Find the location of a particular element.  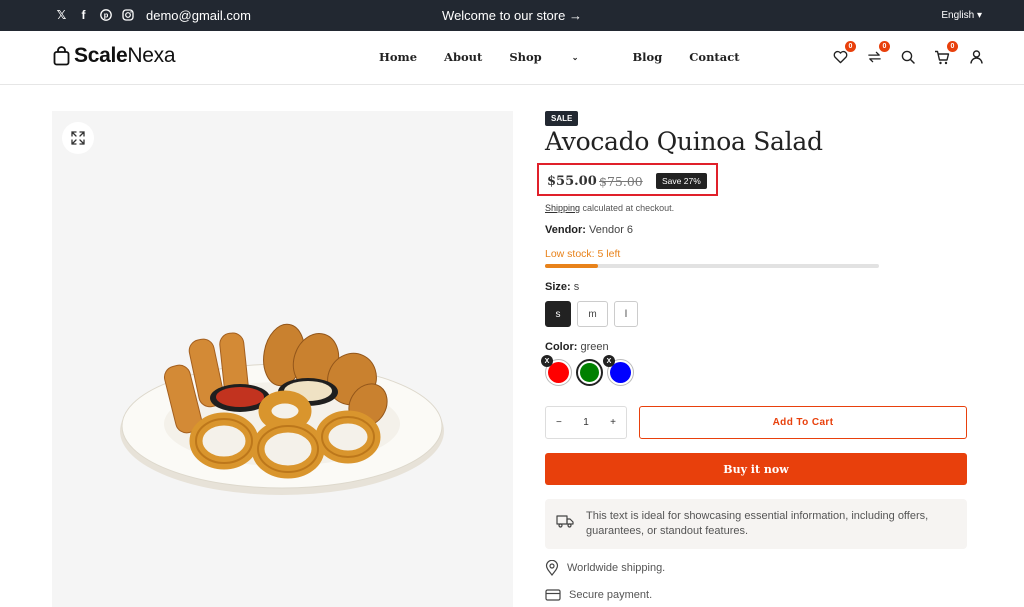

compare-count-badge: 0 is located at coordinates (884, 46).